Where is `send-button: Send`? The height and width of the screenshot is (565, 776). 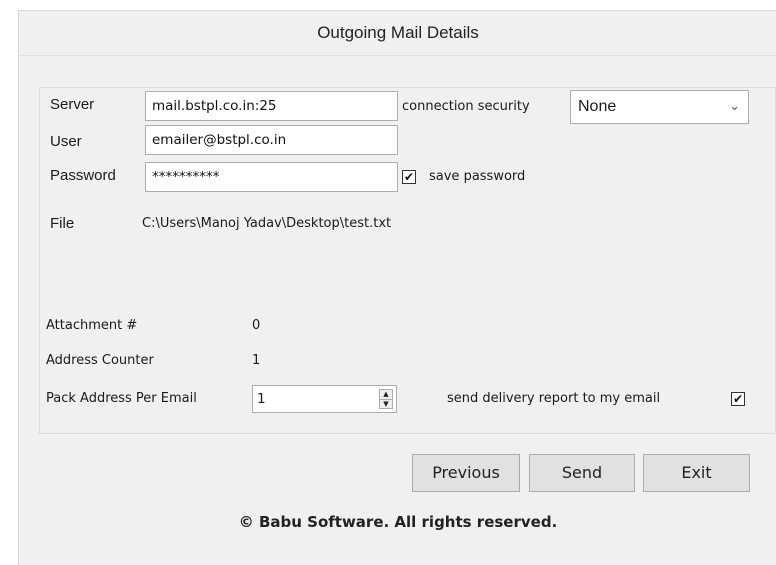
send-button: Send is located at coordinates (582, 473).